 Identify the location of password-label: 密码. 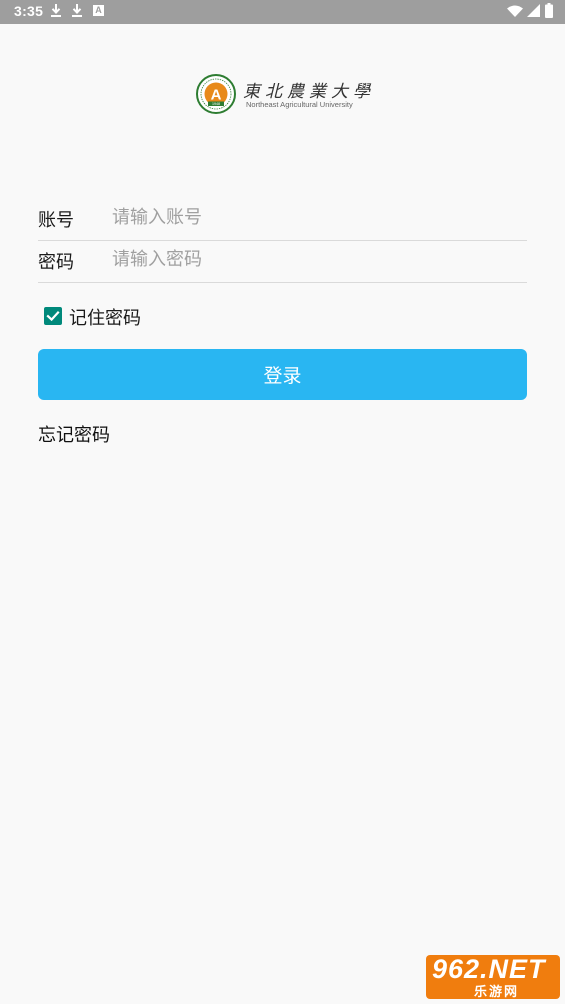
(56, 262).